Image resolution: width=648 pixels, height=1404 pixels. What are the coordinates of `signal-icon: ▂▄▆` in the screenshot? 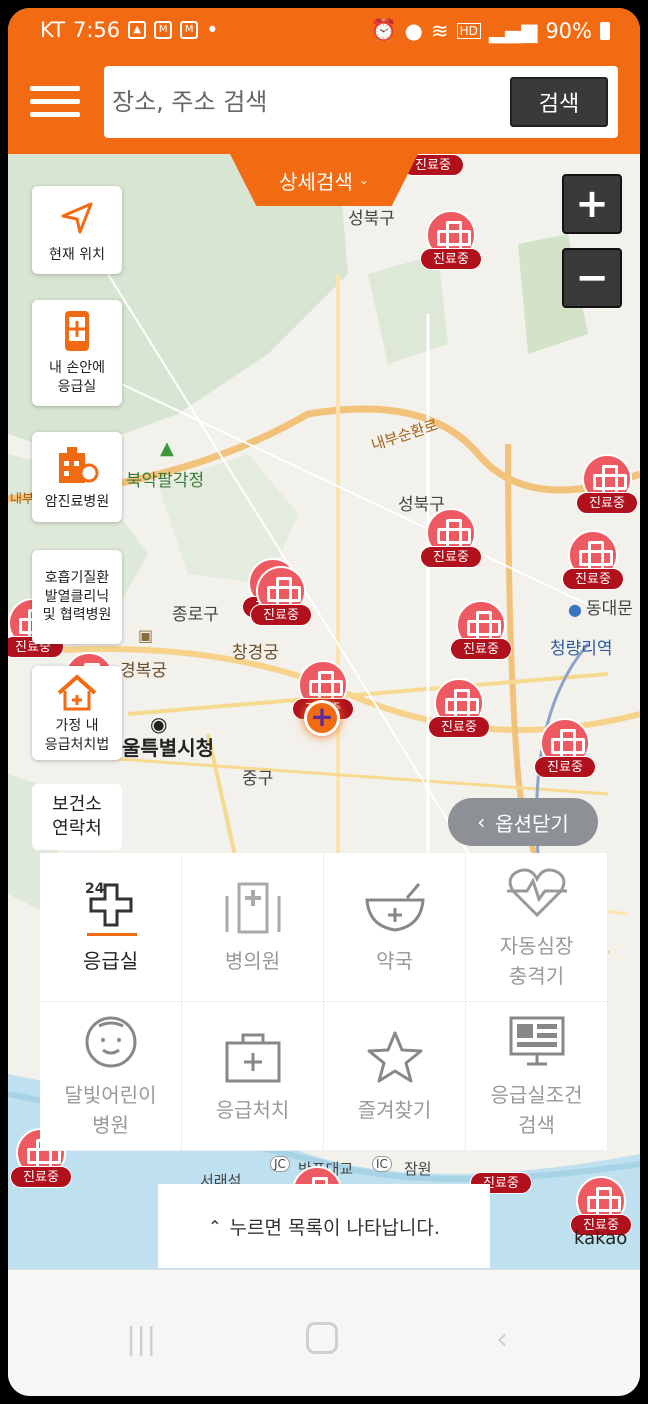 It's located at (513, 30).